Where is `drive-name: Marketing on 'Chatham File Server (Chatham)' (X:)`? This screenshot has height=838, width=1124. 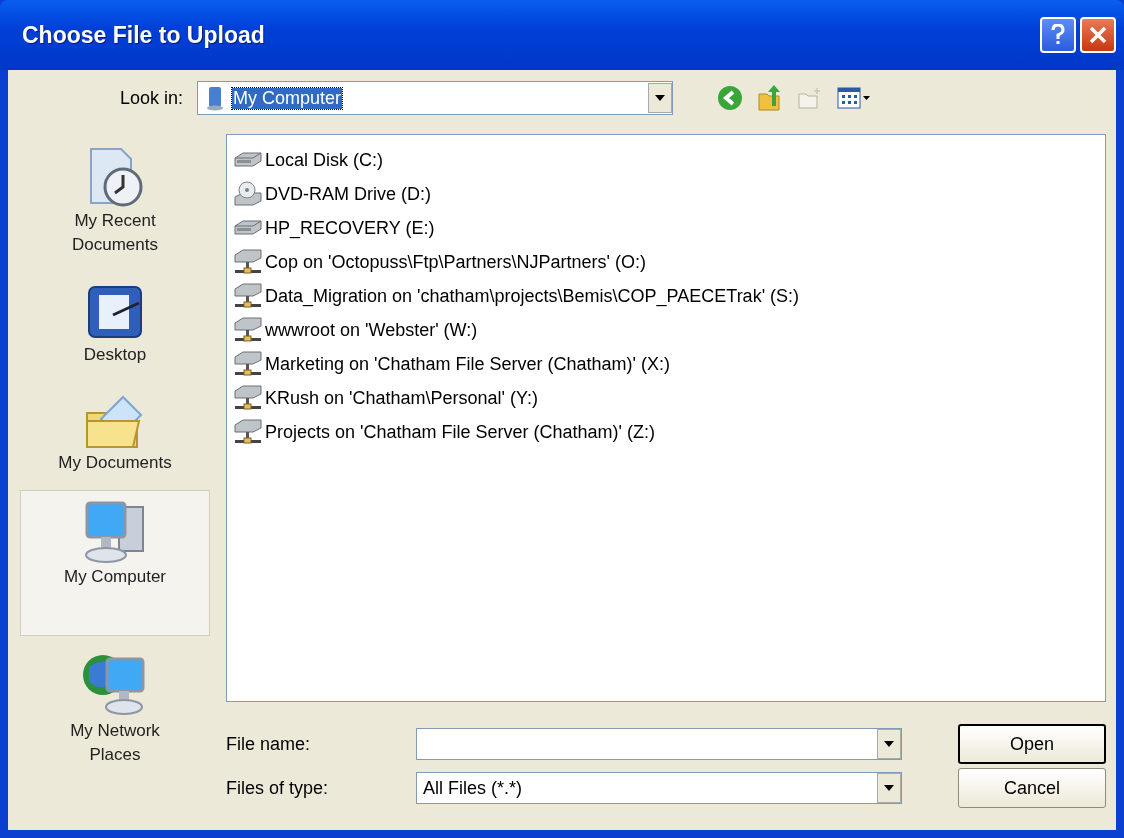
drive-name: Marketing on 'Chatham File Server (Chatham)' (X:) is located at coordinates (467, 364).